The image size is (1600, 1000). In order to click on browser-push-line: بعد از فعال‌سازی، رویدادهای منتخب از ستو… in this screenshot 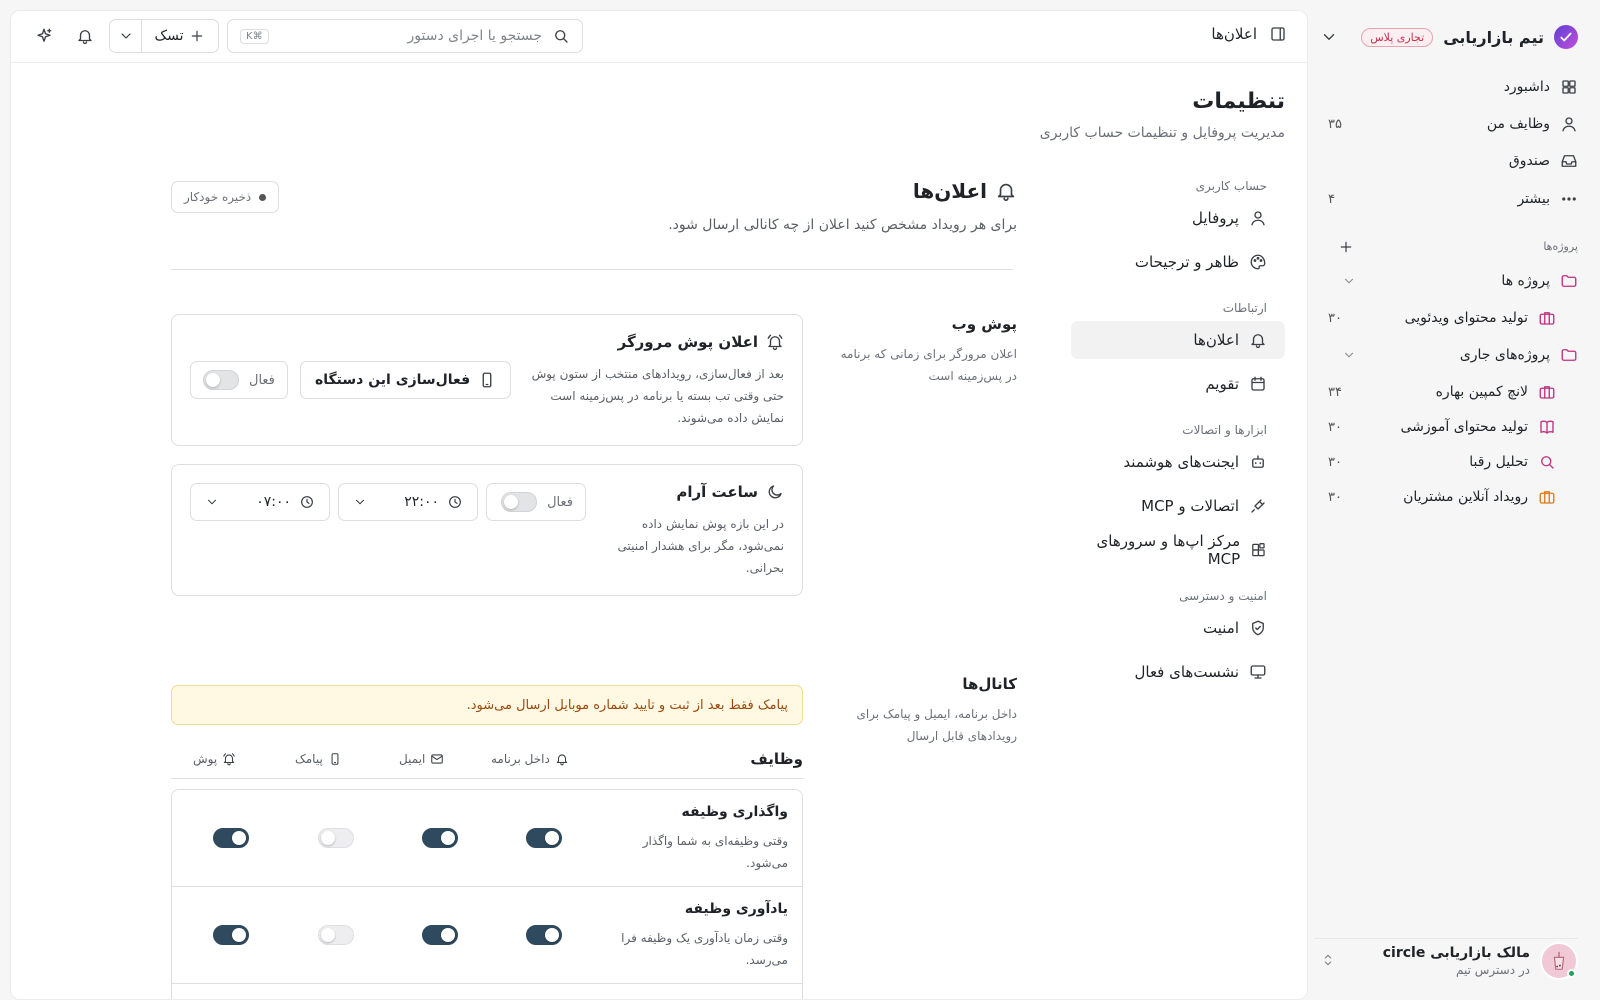, I will do `click(657, 374)`.